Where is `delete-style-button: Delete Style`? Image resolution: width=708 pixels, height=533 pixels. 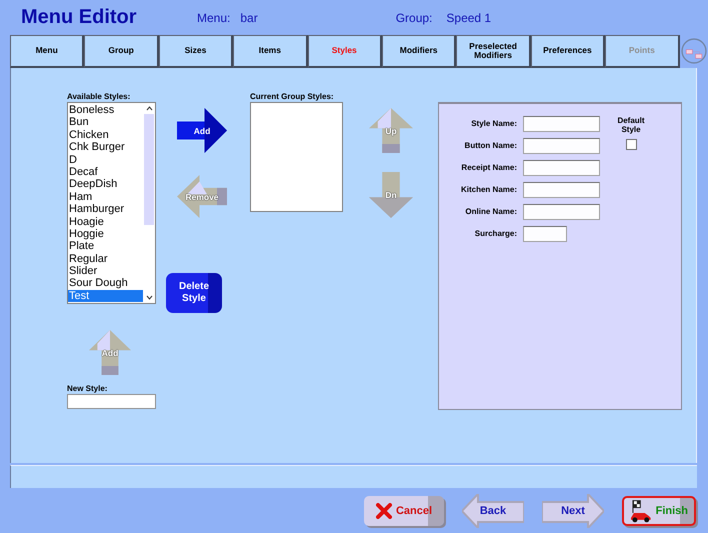 delete-style-button: Delete Style is located at coordinates (194, 293).